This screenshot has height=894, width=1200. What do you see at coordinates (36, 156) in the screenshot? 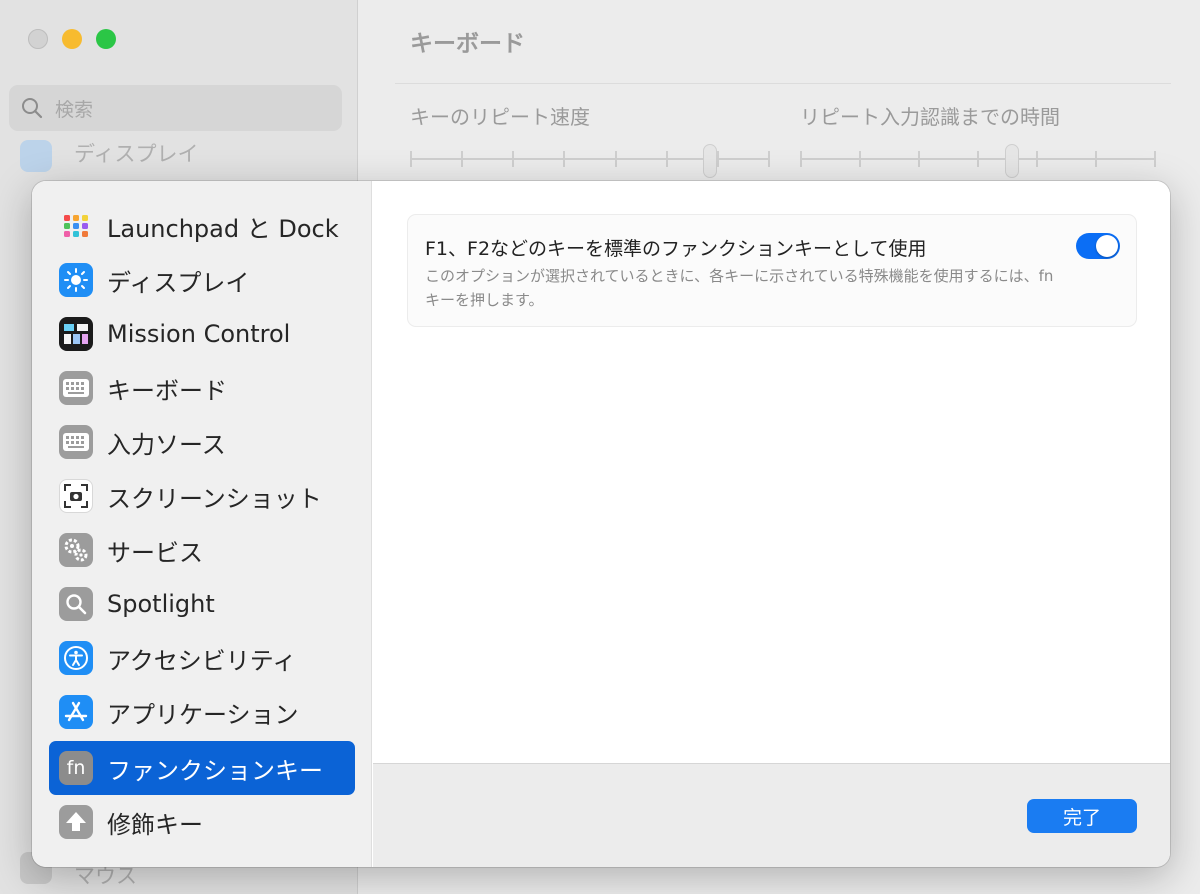
I see `display-peek-icon` at bounding box center [36, 156].